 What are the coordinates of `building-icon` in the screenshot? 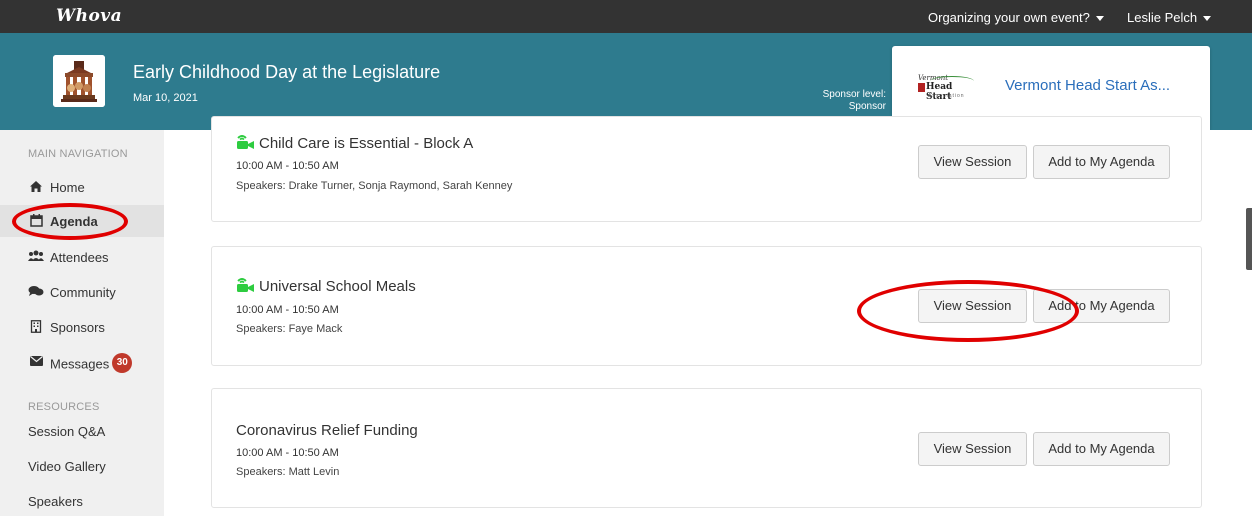 It's located at (36, 327).